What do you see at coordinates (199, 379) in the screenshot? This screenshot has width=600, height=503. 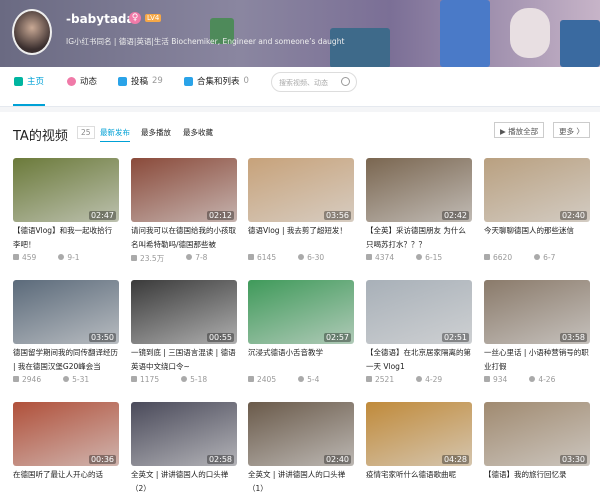 I see `publish-date-value: 5-18` at bounding box center [199, 379].